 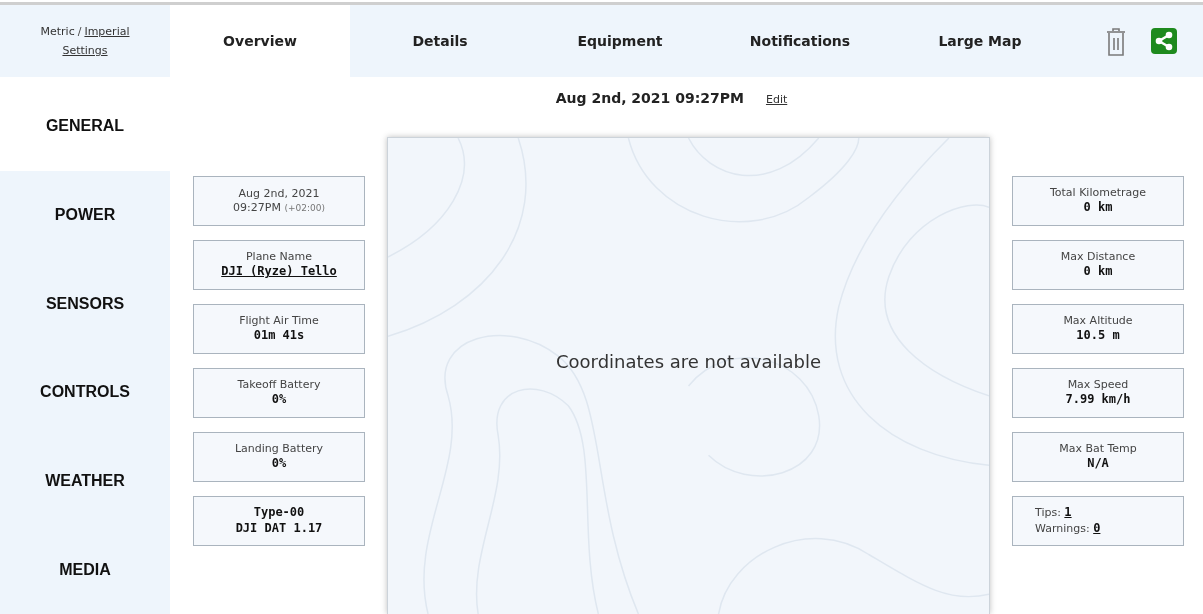 What do you see at coordinates (1048, 513) in the screenshot?
I see `tips-label: Tips:` at bounding box center [1048, 513].